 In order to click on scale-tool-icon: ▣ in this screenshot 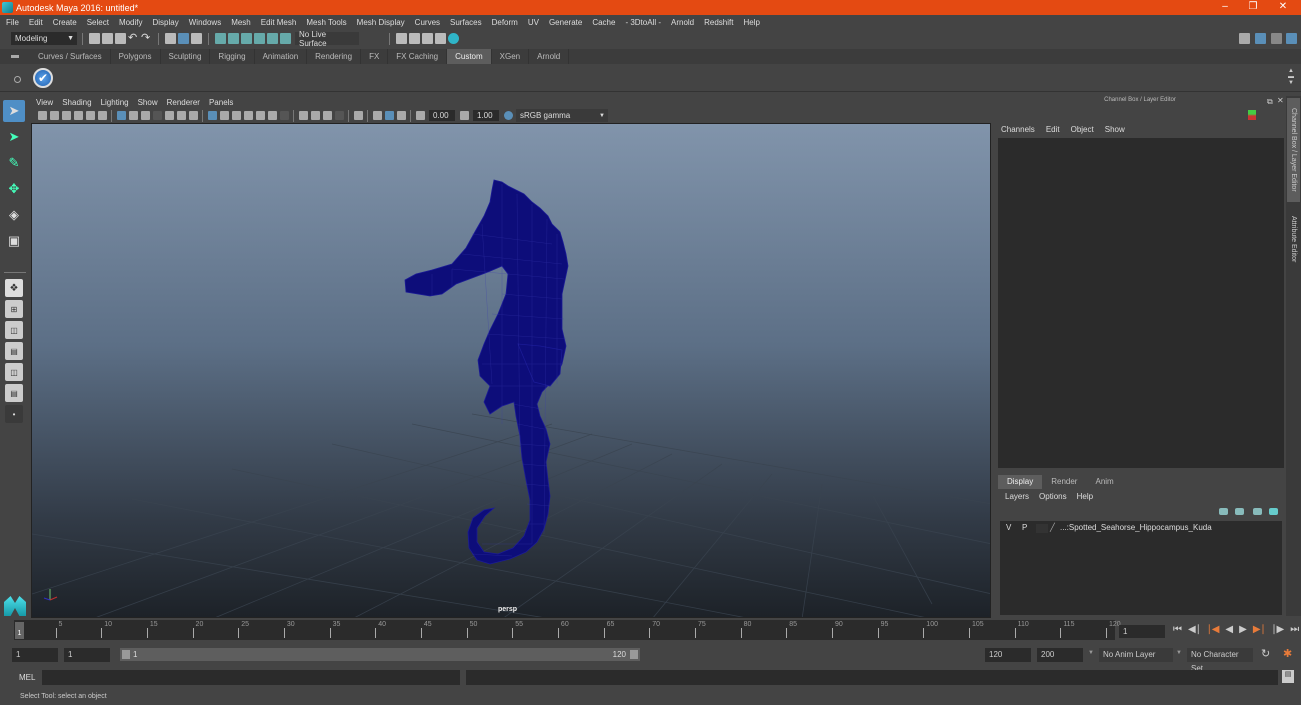, I will do `click(14, 241)`.